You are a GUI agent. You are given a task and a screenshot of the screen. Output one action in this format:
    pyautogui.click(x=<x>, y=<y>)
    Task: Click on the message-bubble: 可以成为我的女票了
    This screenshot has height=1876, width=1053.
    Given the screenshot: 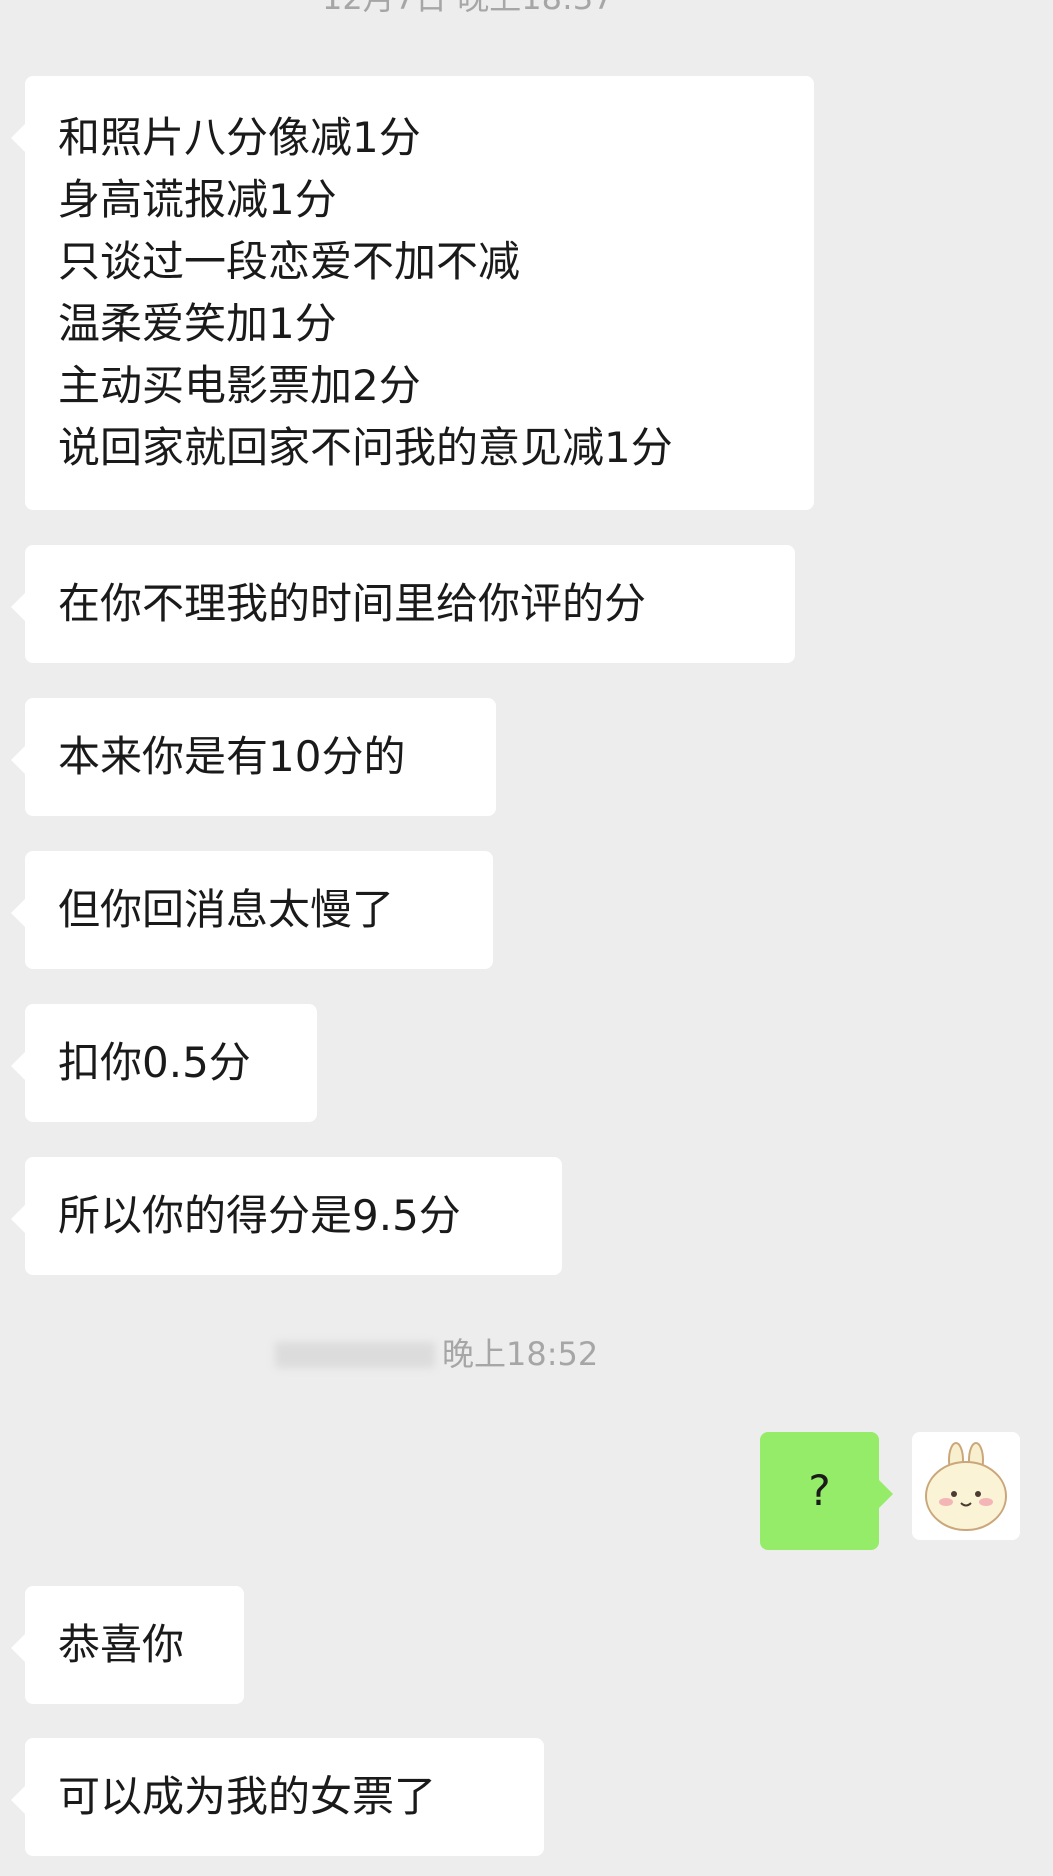 What is the action you would take?
    pyautogui.click(x=277, y=1797)
    